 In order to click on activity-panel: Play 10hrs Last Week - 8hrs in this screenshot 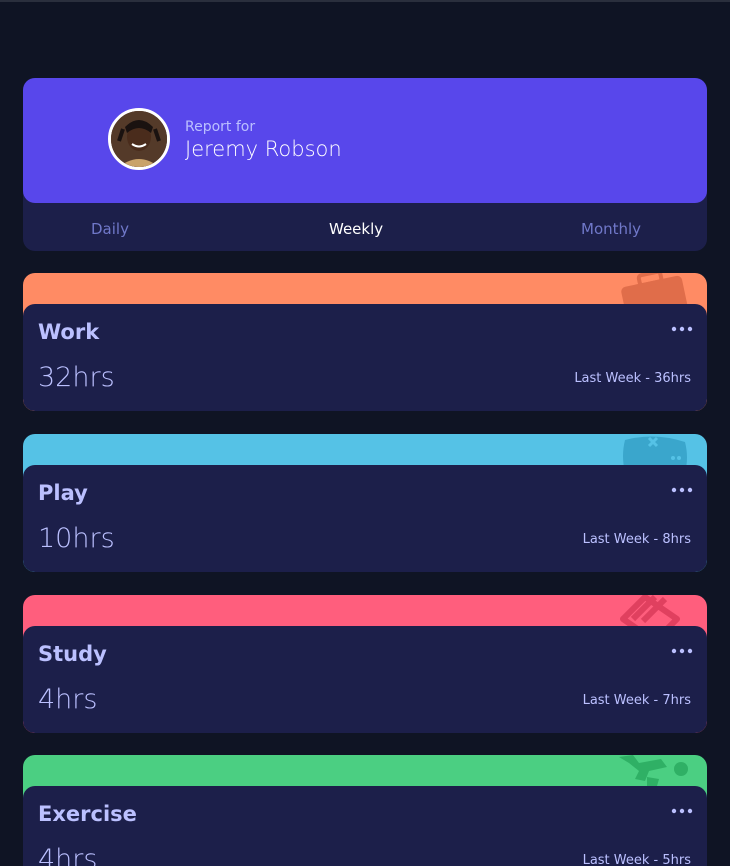, I will do `click(365, 518)`.